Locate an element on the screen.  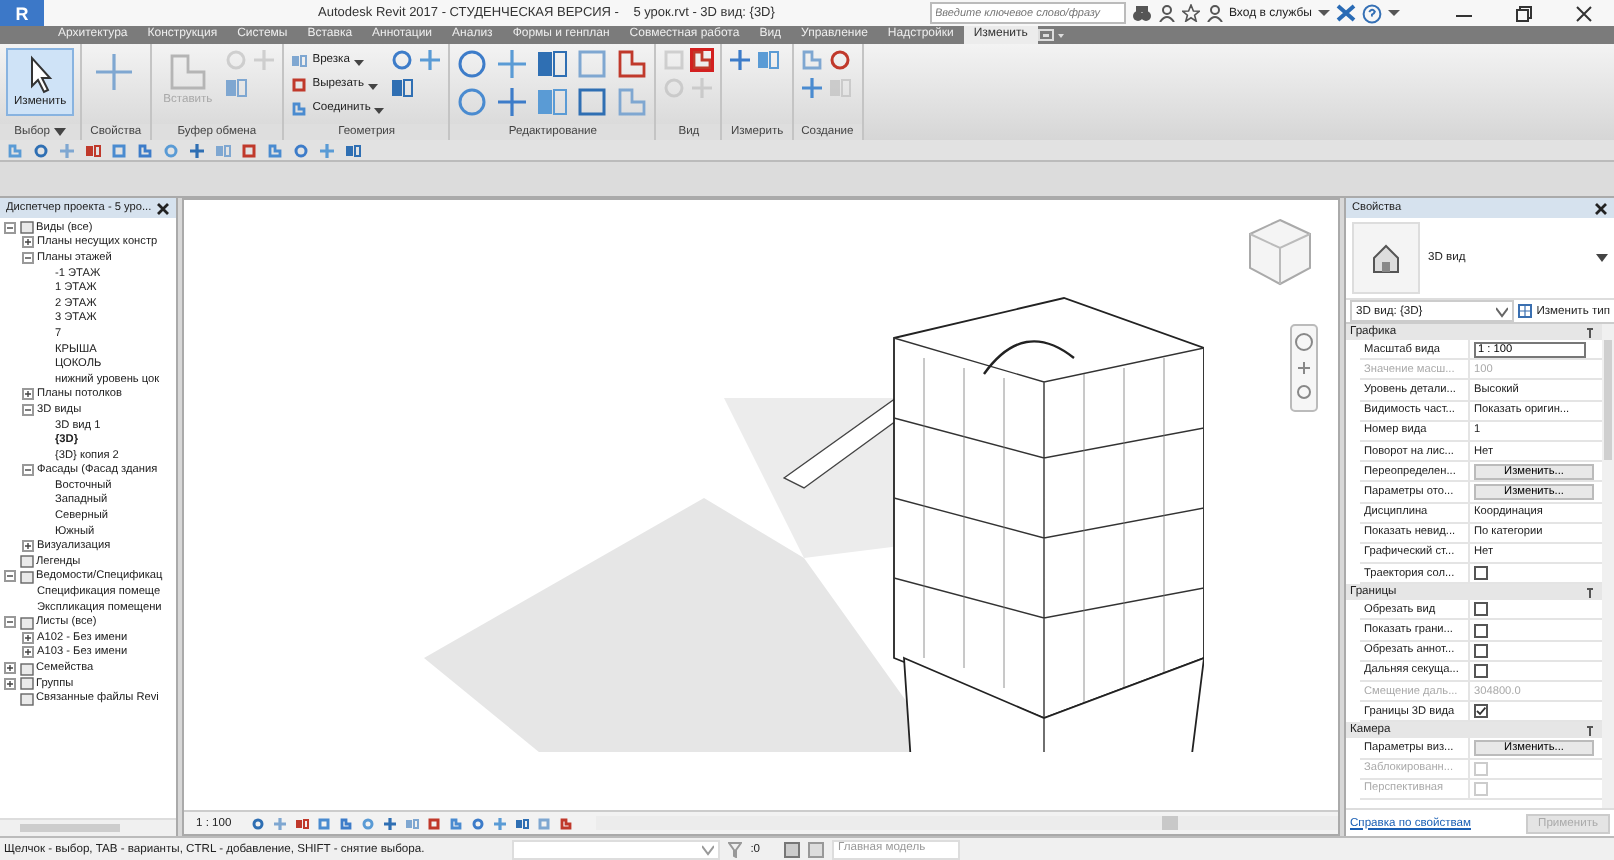
selection-field is located at coordinates (616, 849).